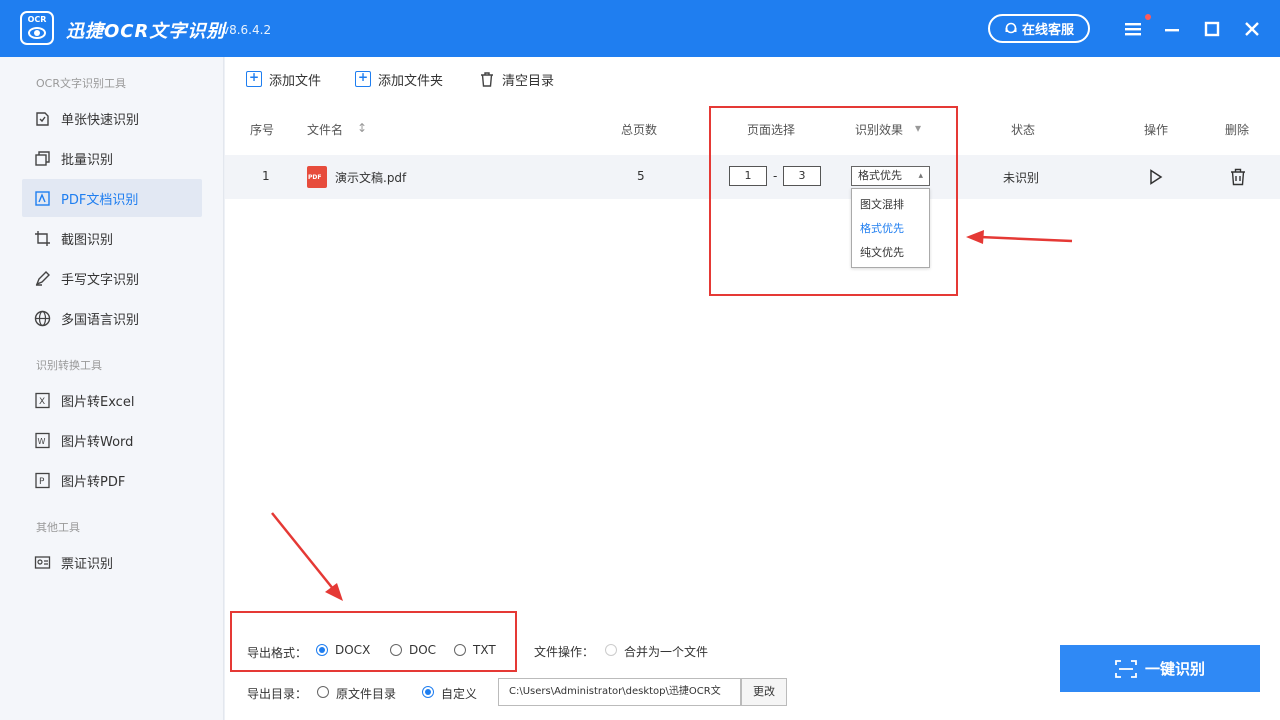  Describe the element at coordinates (307, 556) in the screenshot. I see `arrow-to-export-format` at that location.